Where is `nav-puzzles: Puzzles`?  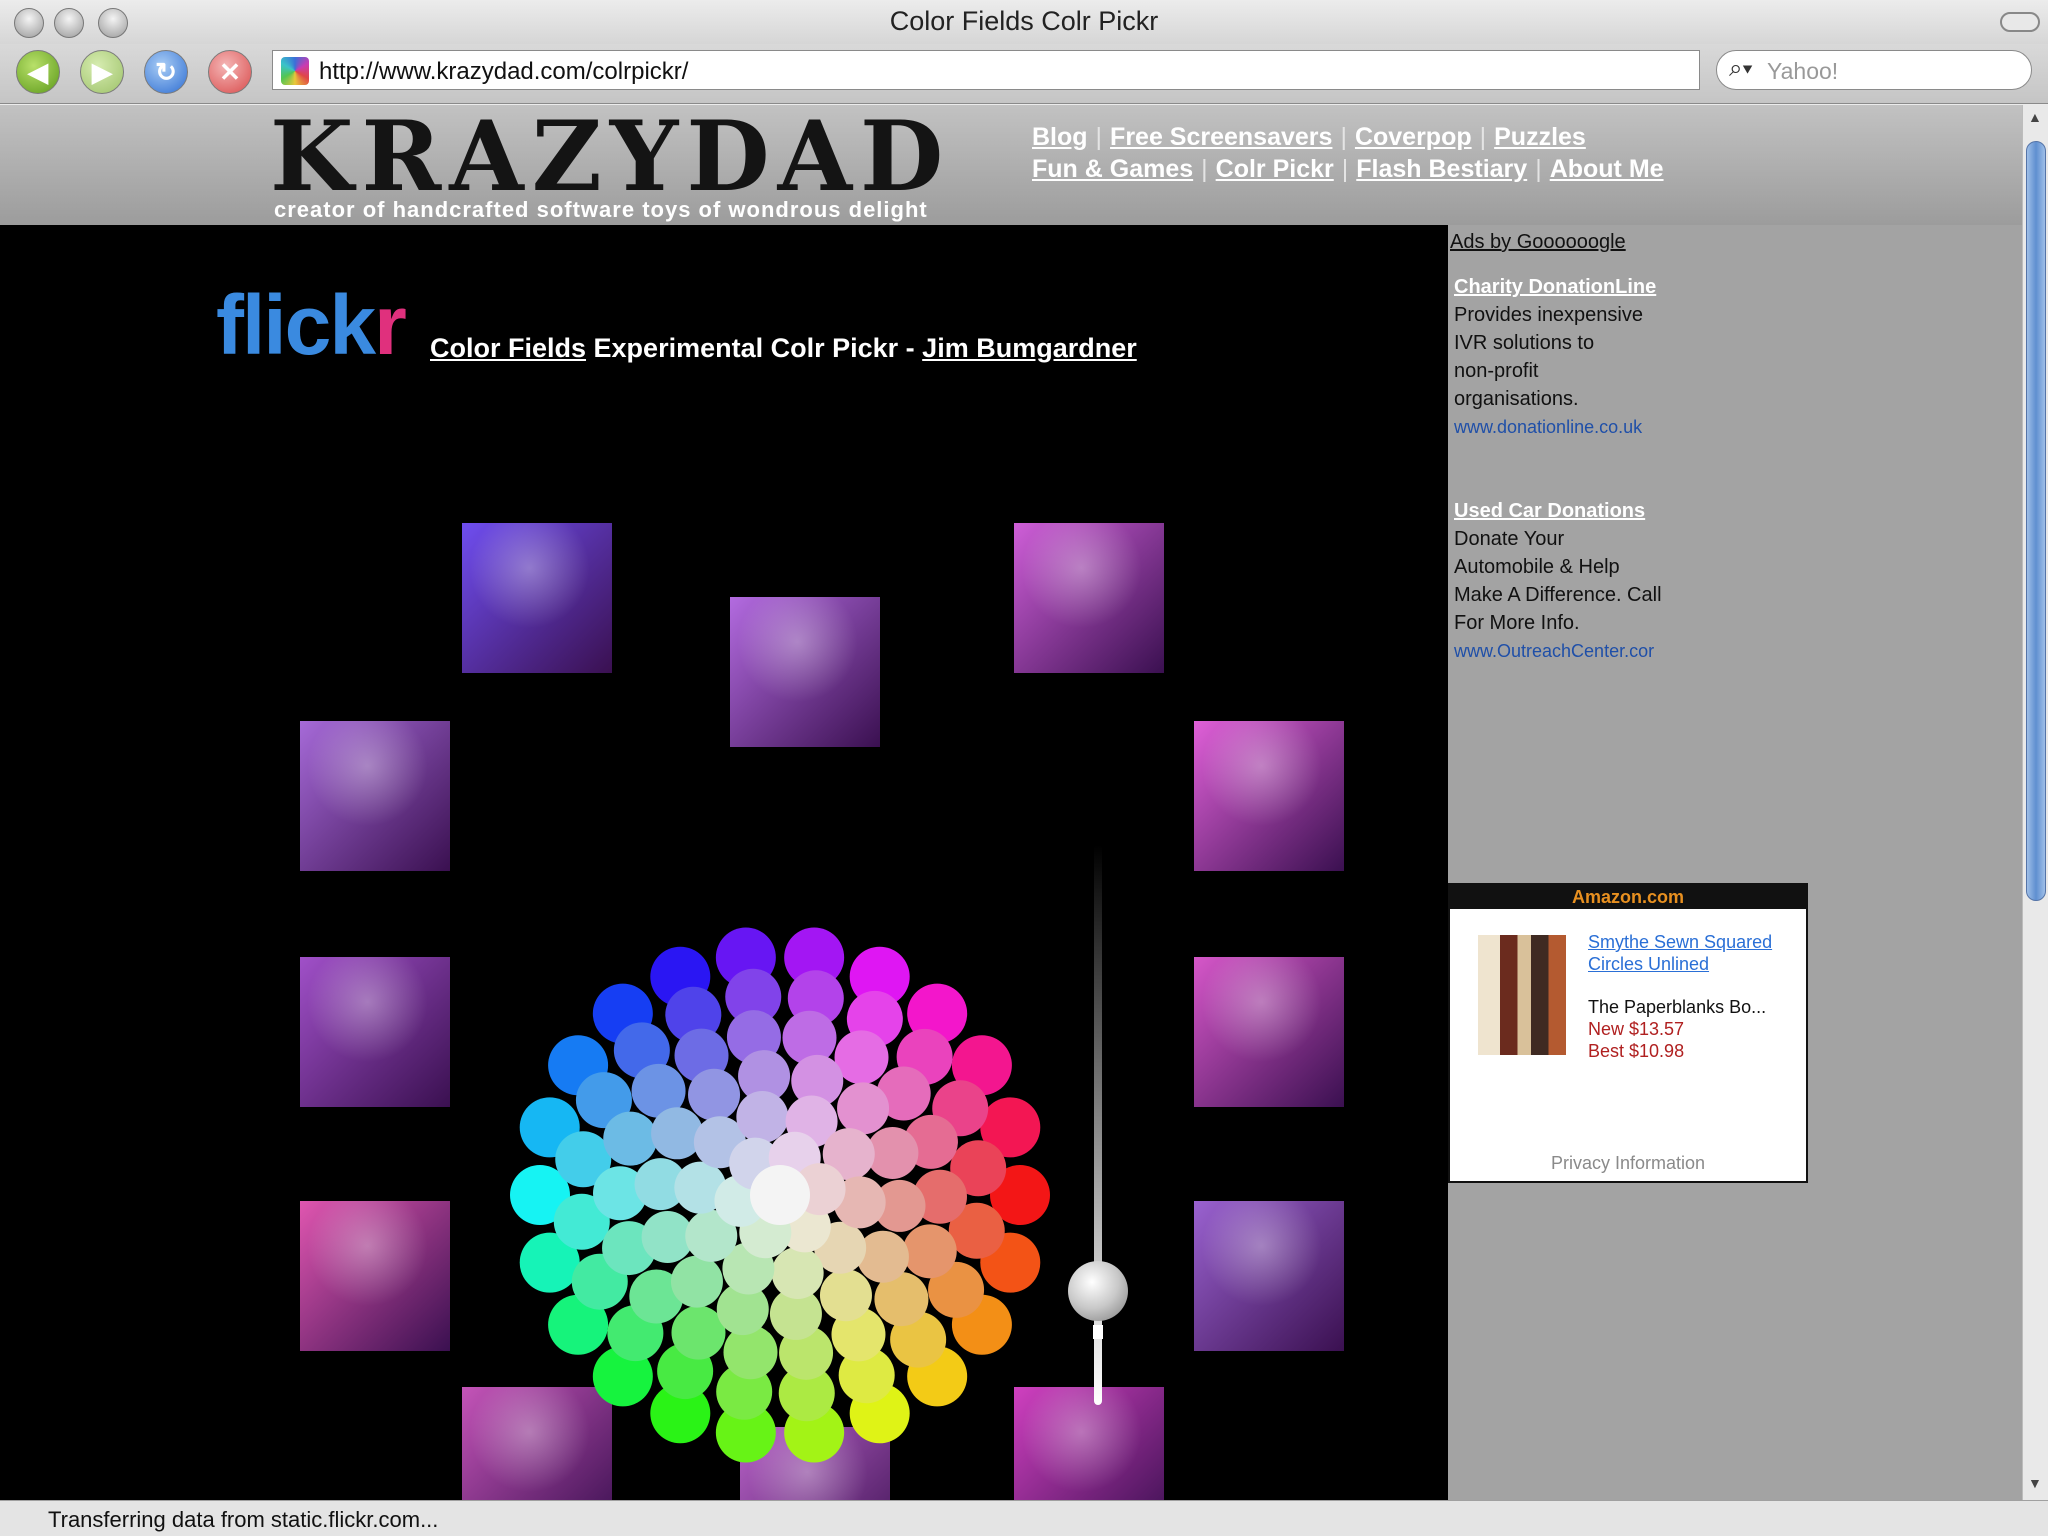 nav-puzzles: Puzzles is located at coordinates (1540, 137).